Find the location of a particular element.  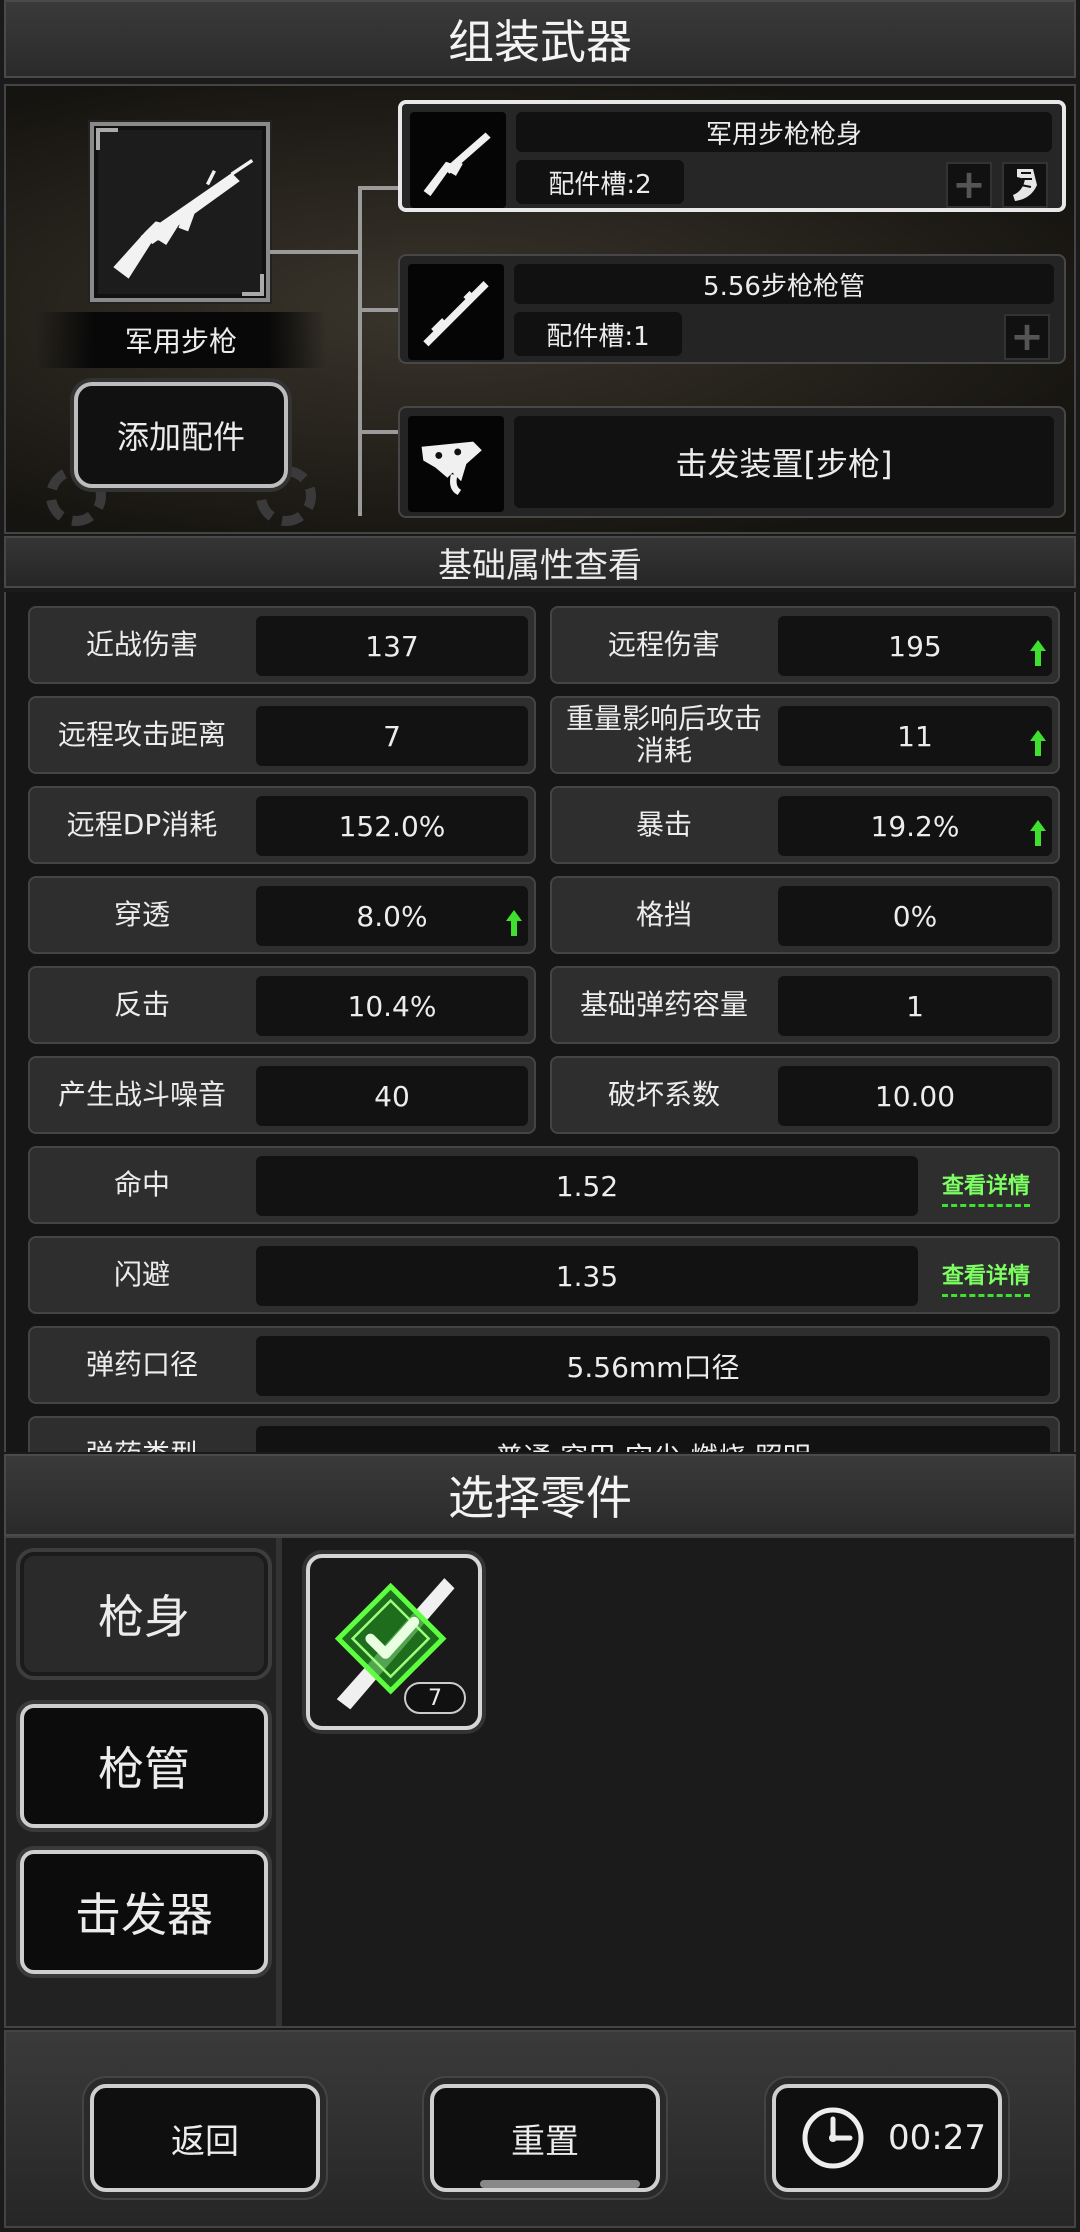

rifle-barrel-icon is located at coordinates (456, 312).